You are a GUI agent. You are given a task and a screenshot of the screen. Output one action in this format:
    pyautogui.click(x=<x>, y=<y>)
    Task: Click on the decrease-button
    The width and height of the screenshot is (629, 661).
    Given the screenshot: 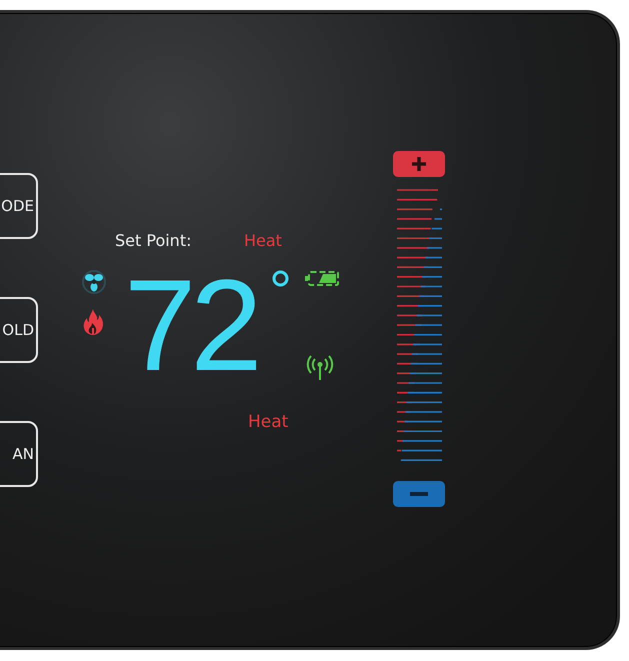 What is the action you would take?
    pyautogui.click(x=419, y=494)
    